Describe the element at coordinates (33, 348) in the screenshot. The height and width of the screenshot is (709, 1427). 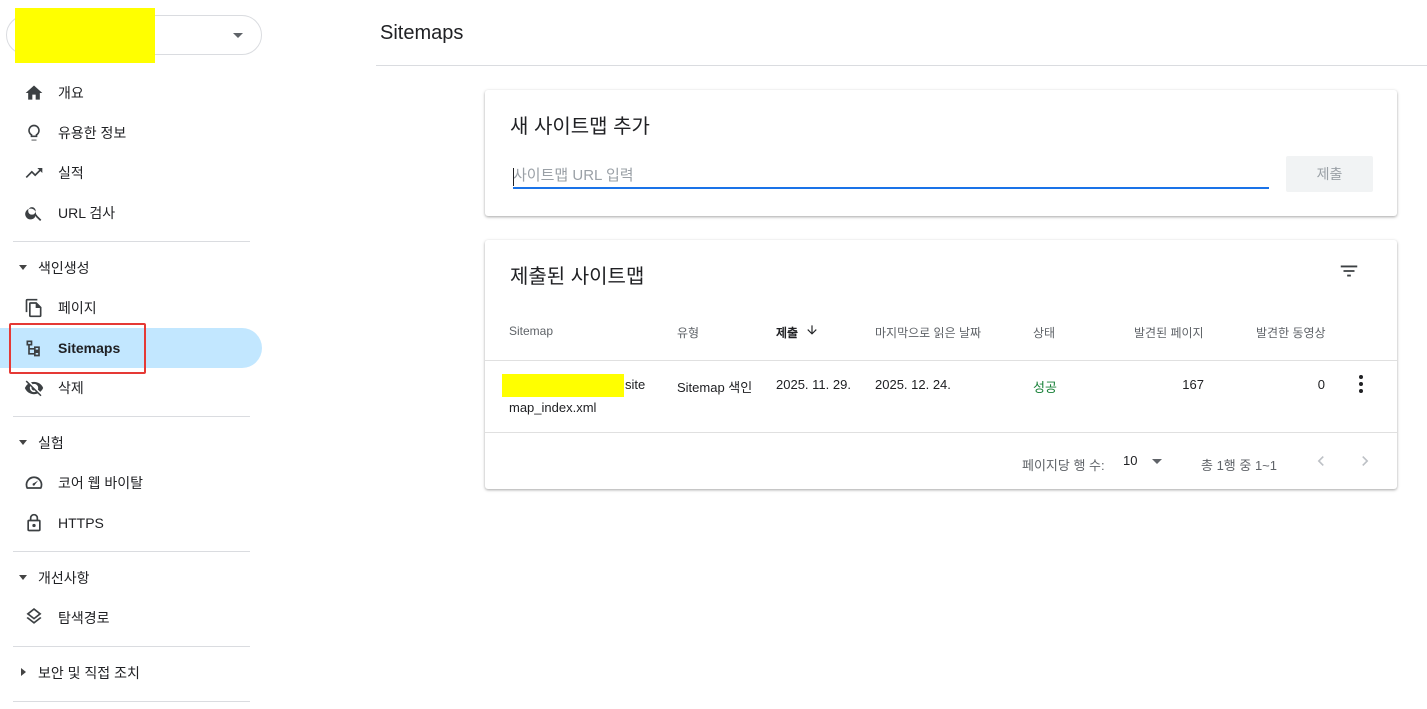
I see `sitemap-icon` at that location.